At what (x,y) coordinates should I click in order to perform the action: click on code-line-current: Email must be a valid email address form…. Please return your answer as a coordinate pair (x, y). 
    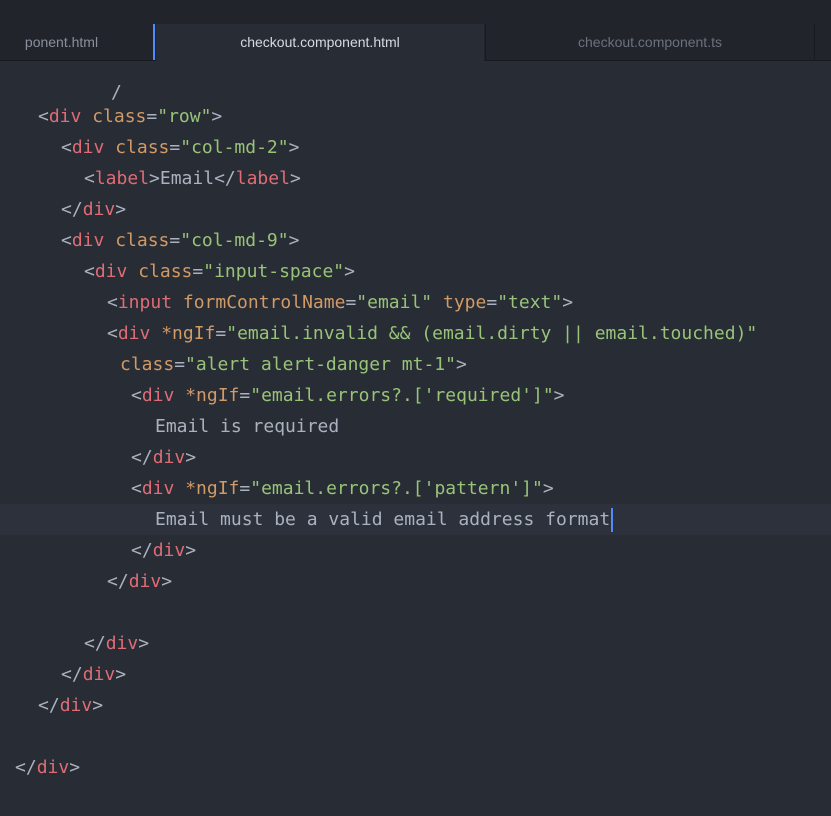
    Looking at the image, I should click on (415, 519).